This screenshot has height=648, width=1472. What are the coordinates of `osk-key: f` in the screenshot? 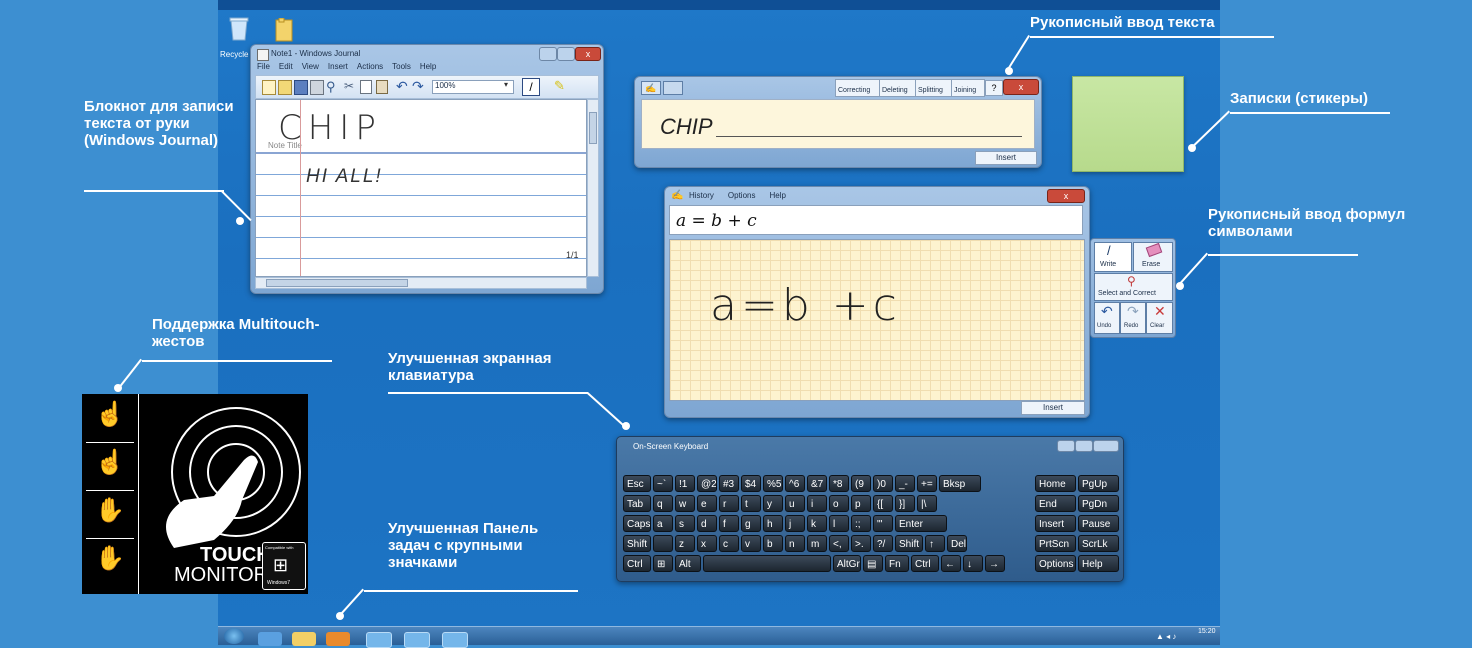 It's located at (729, 523).